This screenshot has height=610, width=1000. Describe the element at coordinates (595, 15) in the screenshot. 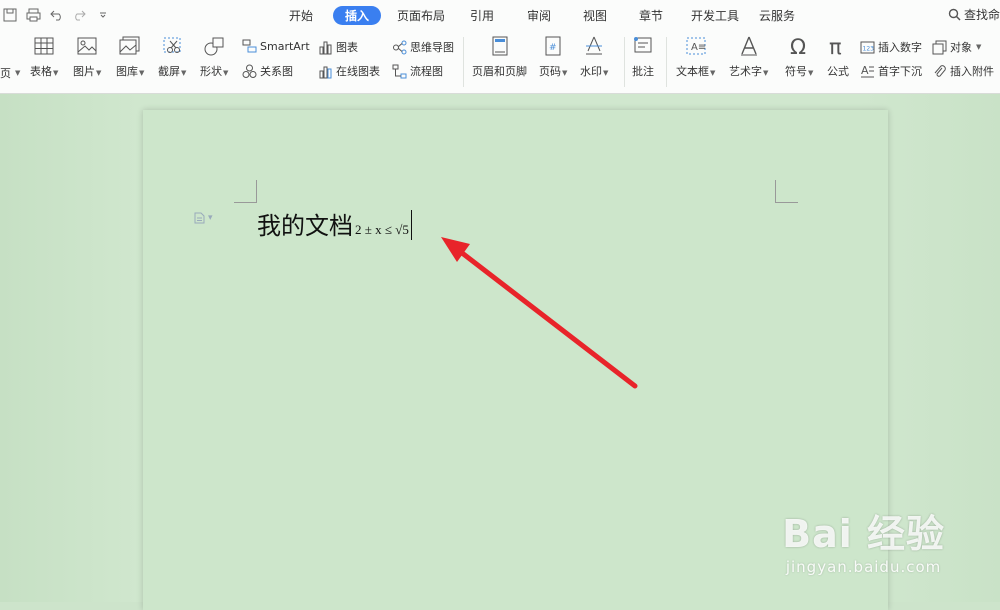

I see `tab-view: 视图` at that location.